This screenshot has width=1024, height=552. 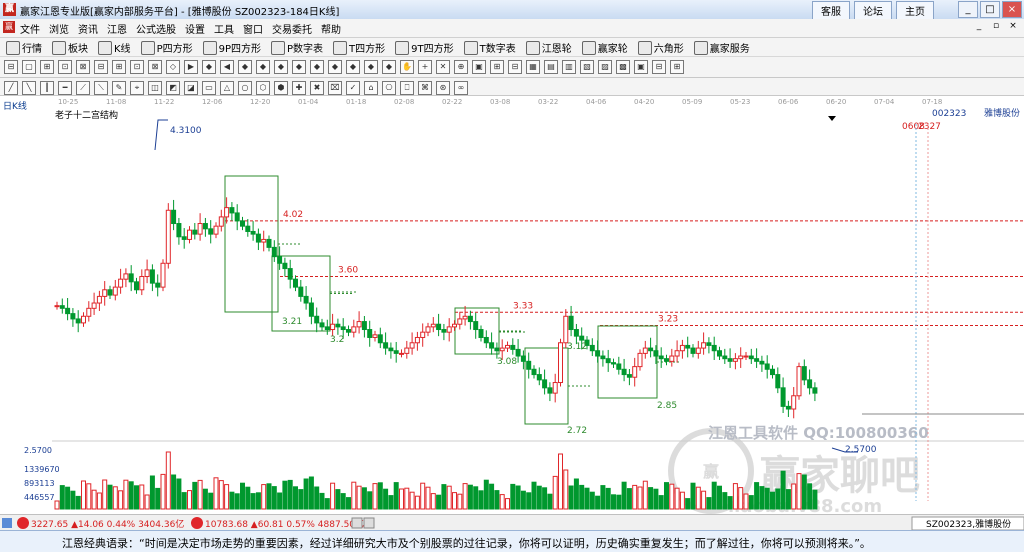 I want to click on toolbar-button-3: P四方形, so click(x=166, y=47).